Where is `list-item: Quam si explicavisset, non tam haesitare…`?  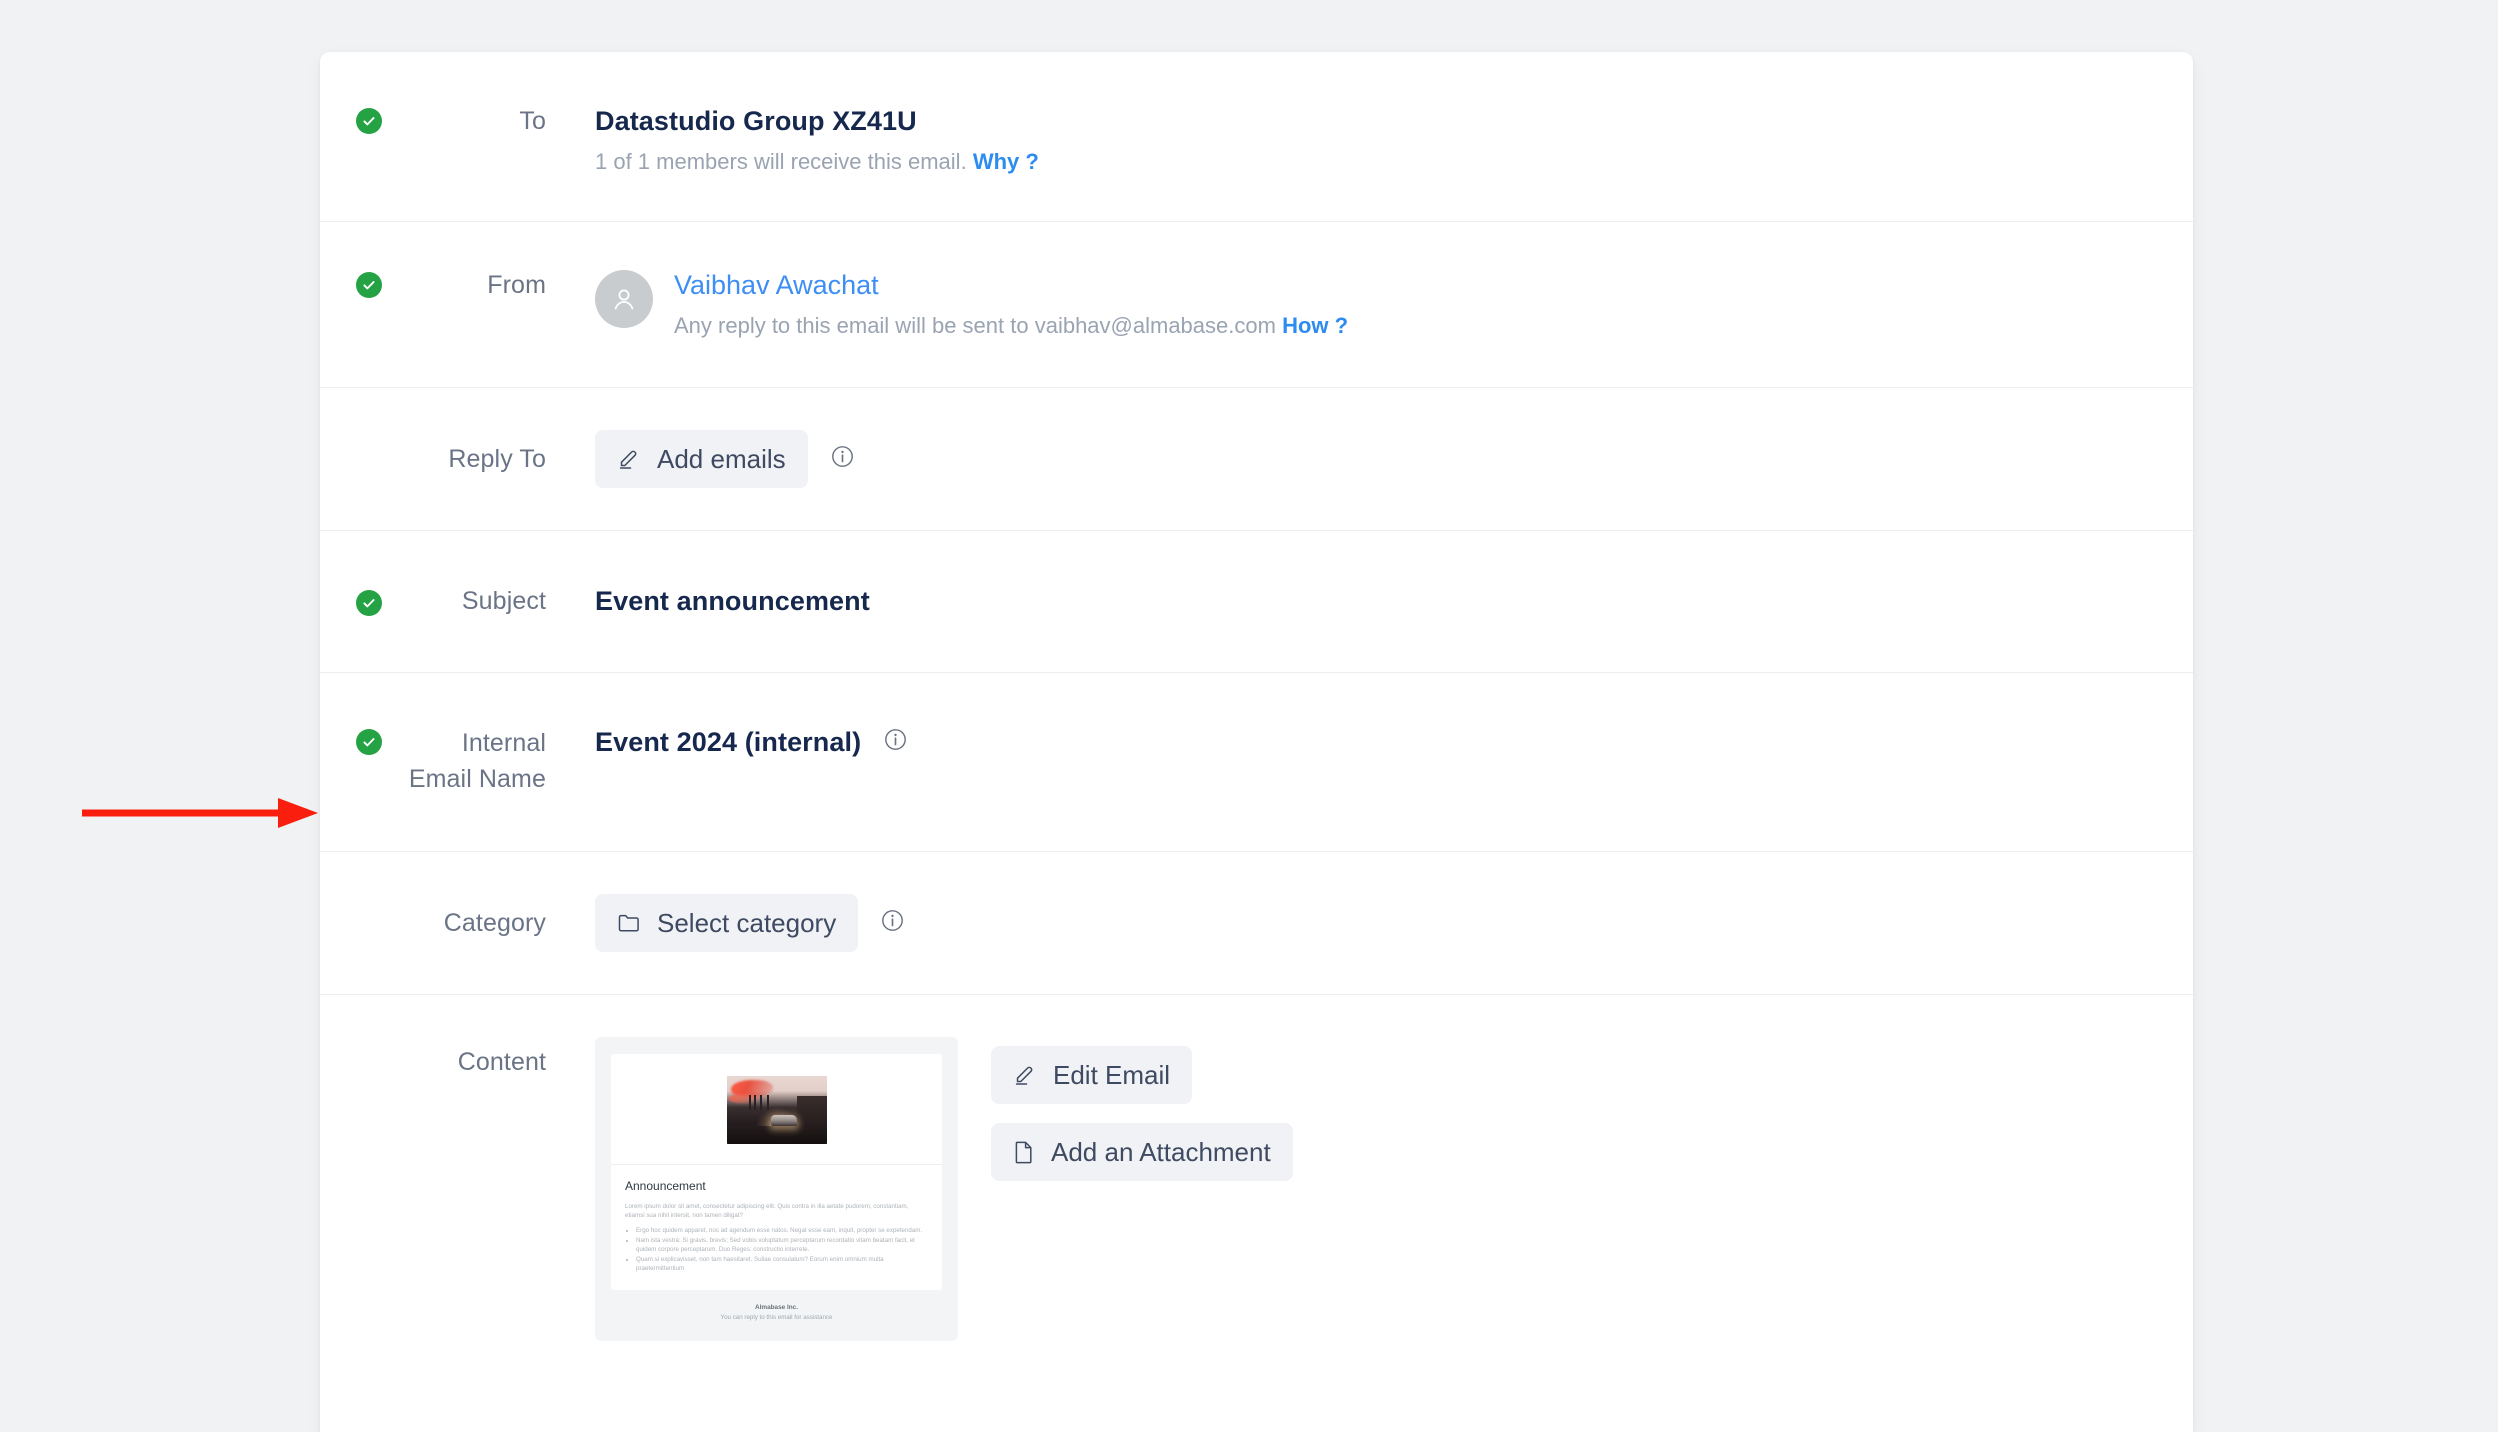
list-item: Quam si explicavisset, non tam haesitare… is located at coordinates (782, 1264).